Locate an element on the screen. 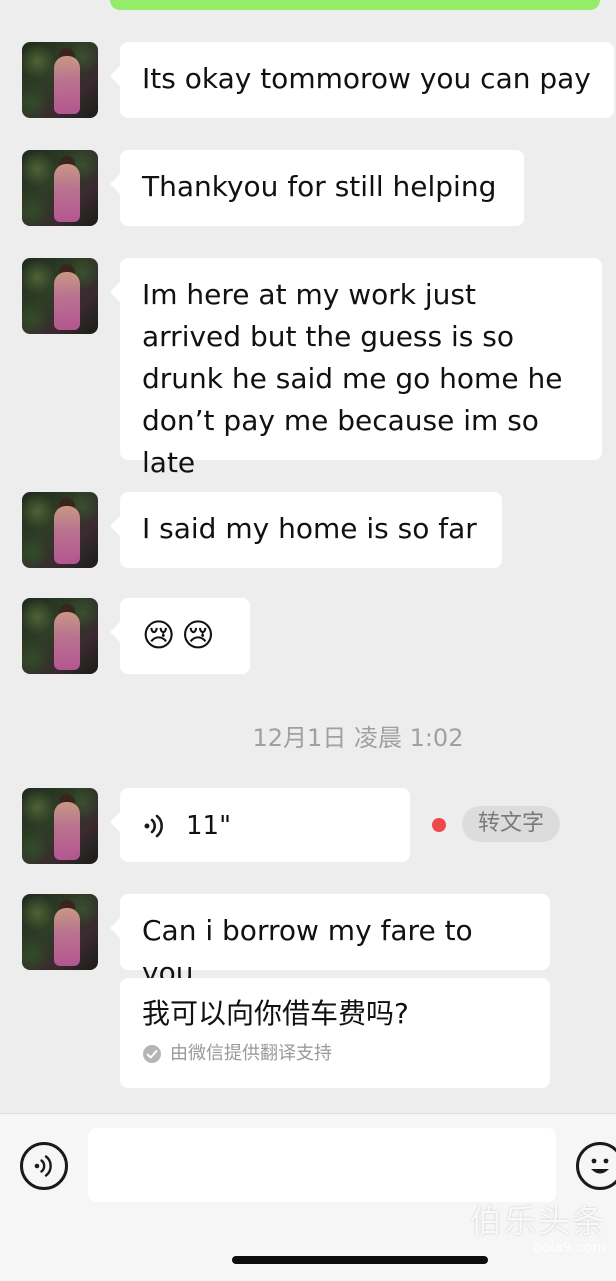 The height and width of the screenshot is (1281, 616). translation-text: 我可以向你借车费吗? is located at coordinates (275, 1013).